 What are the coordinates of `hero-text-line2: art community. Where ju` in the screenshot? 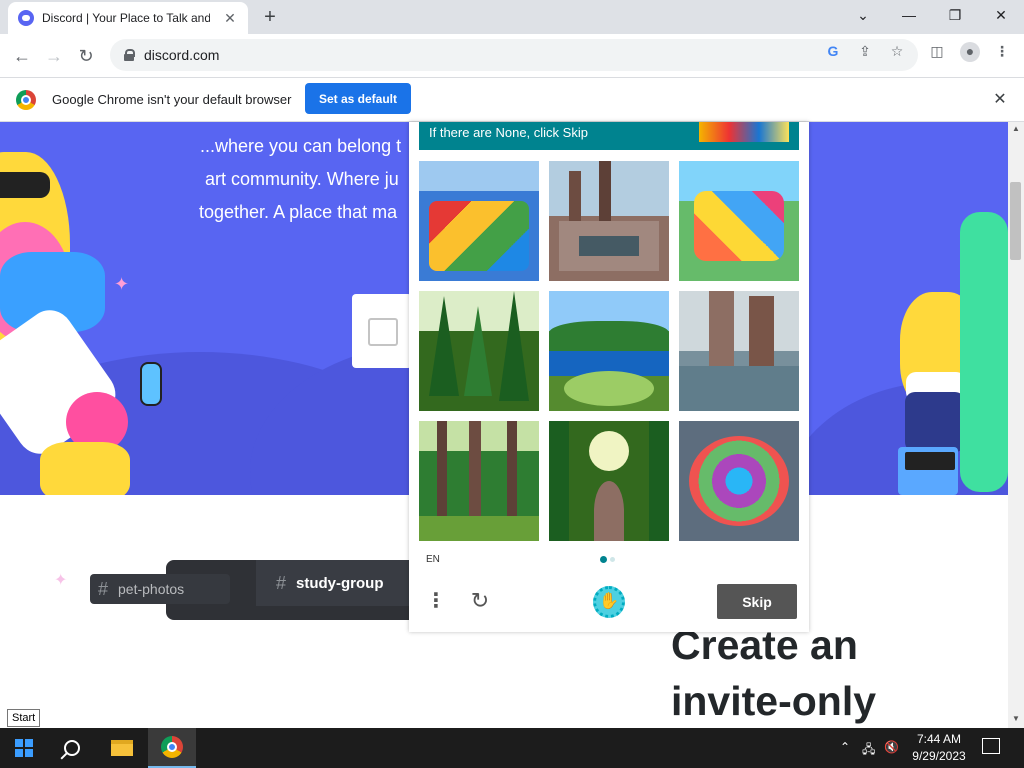 It's located at (302, 179).